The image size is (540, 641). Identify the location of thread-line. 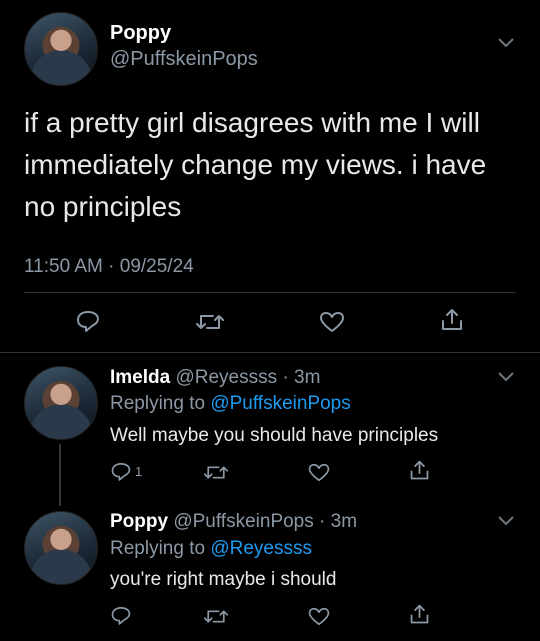
(60, 475).